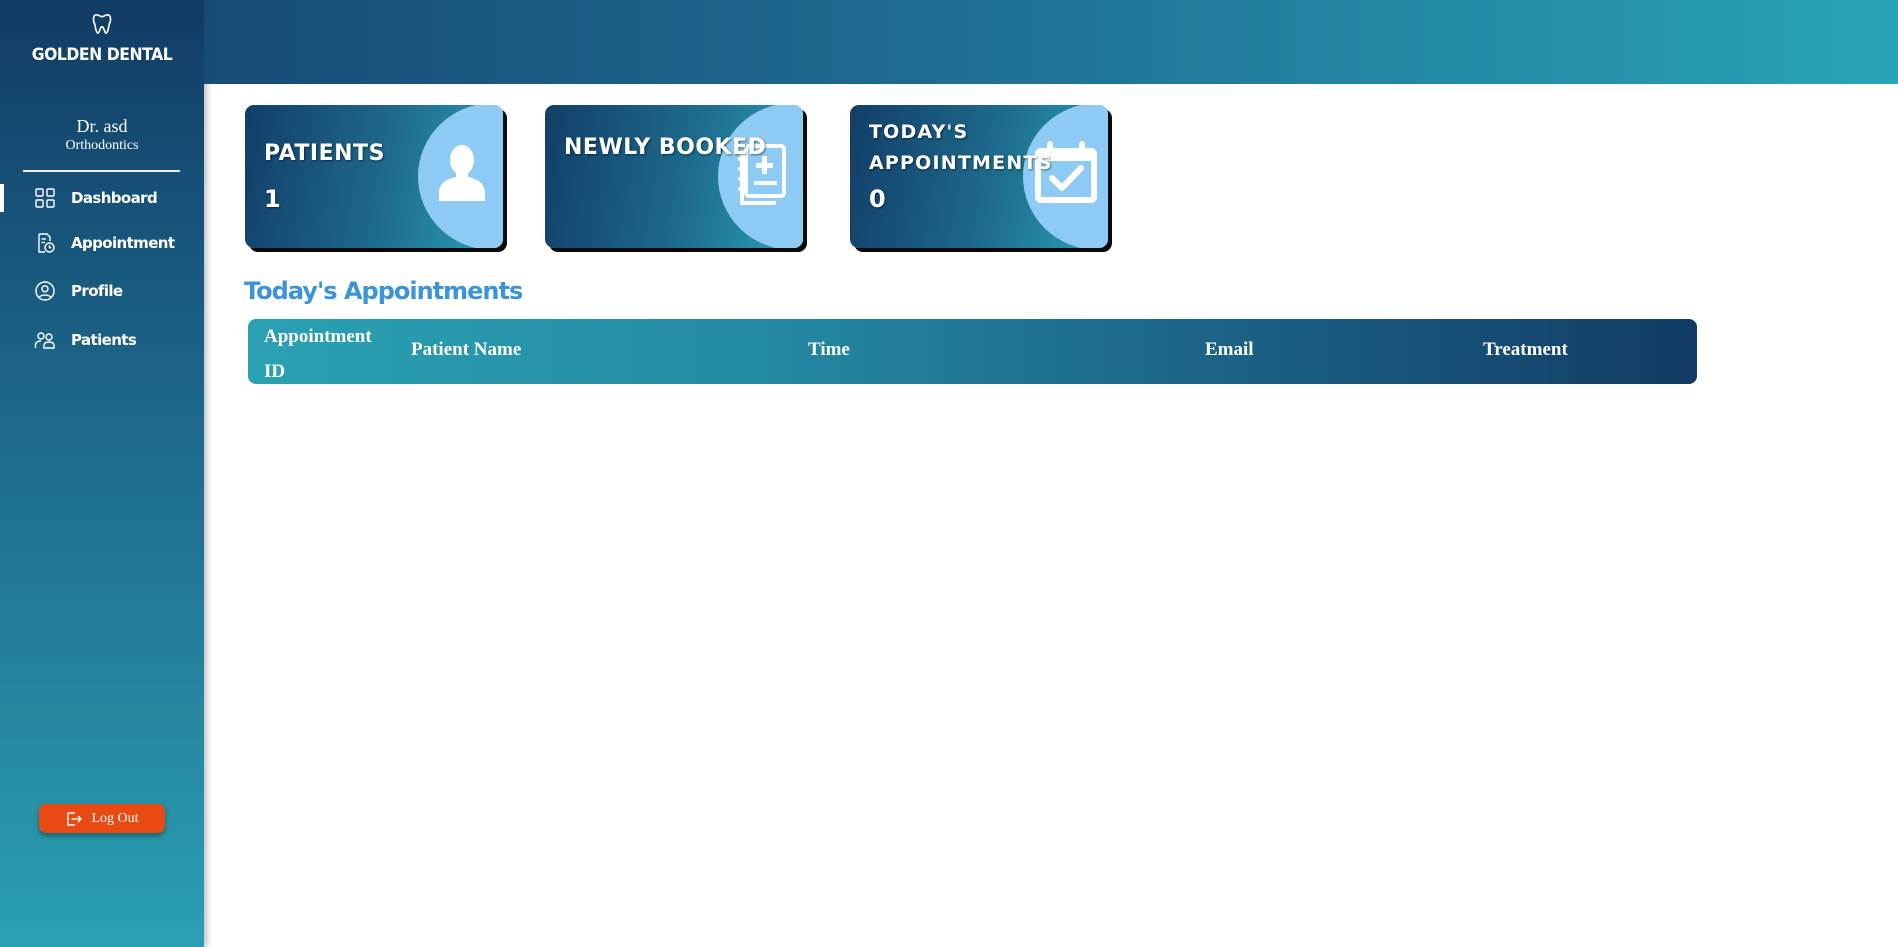 The height and width of the screenshot is (947, 1898). Describe the element at coordinates (102, 145) in the screenshot. I see `doctor-specialty: Orthodontics` at that location.